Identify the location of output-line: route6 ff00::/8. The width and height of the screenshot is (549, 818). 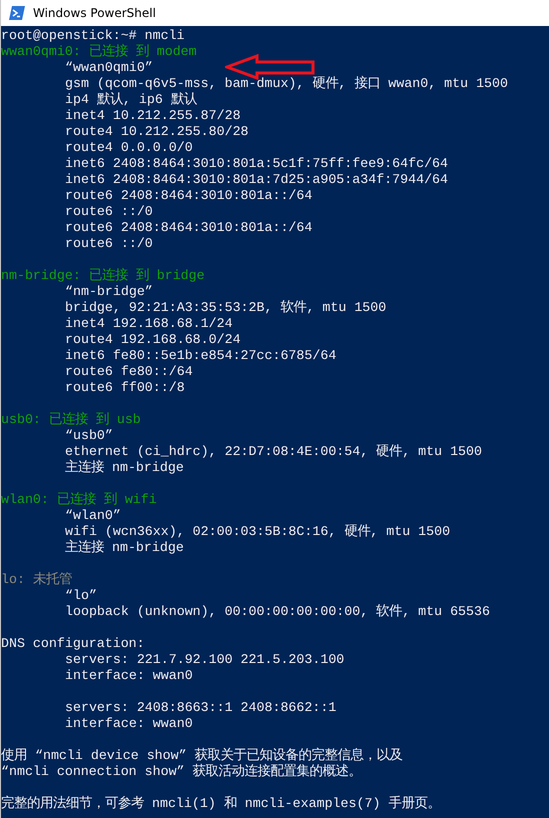
(125, 388).